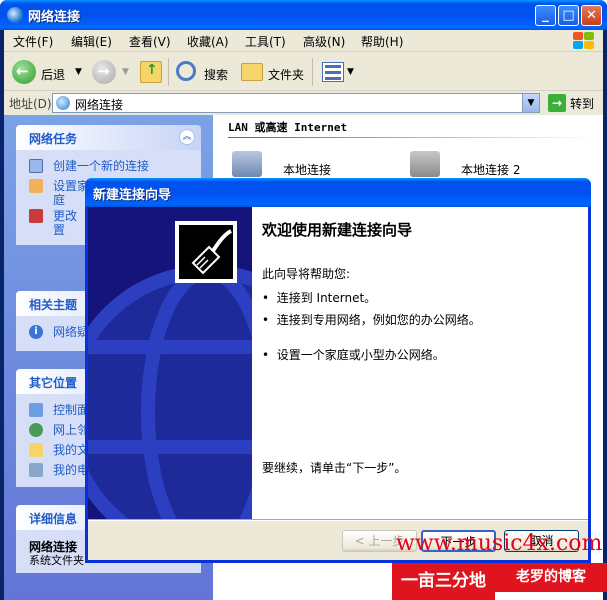 The image size is (607, 600). Describe the element at coordinates (568, 15) in the screenshot. I see `maximize-button: □` at that location.